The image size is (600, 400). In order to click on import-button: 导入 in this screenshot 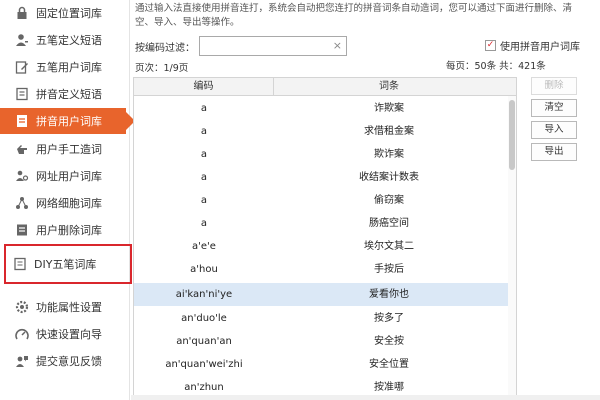, I will do `click(554, 130)`.